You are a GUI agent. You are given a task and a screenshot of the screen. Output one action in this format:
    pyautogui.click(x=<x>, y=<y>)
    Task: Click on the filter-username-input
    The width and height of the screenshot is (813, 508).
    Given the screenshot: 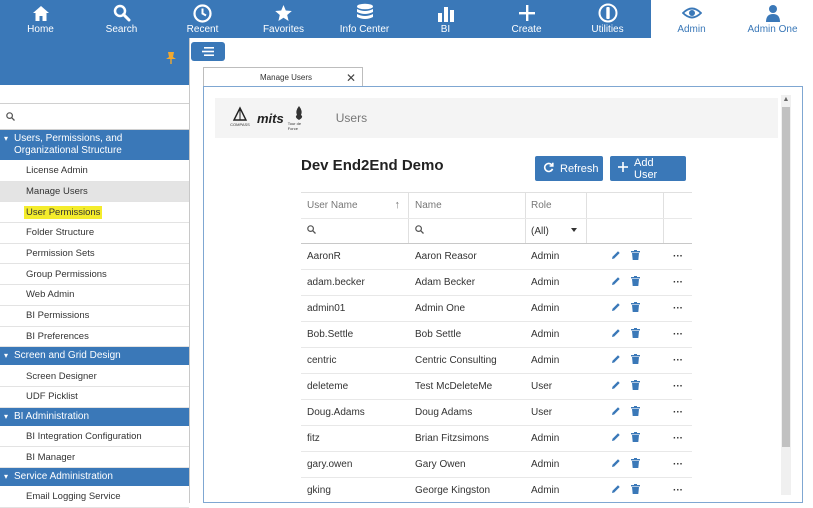 What is the action you would take?
    pyautogui.click(x=355, y=231)
    